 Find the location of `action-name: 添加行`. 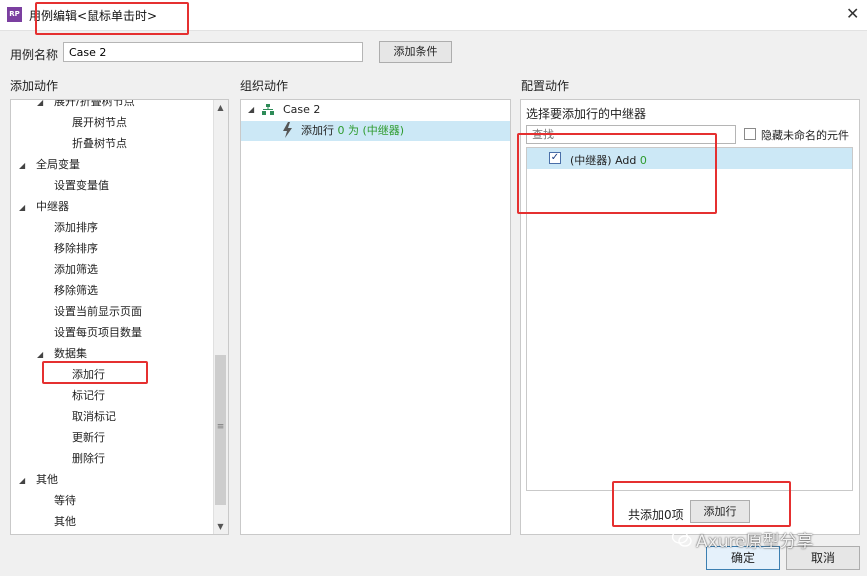

action-name: 添加行 is located at coordinates (317, 130).